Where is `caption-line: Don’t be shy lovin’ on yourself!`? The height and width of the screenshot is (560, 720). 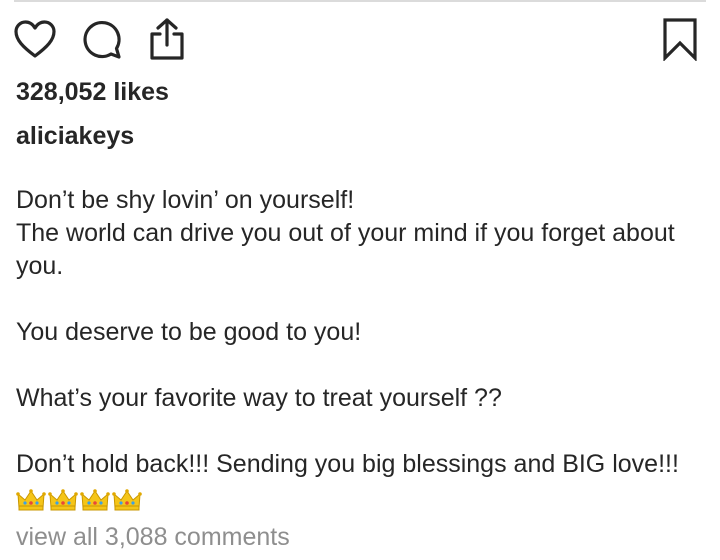 caption-line: Don’t be shy lovin’ on yourself! is located at coordinates (185, 200).